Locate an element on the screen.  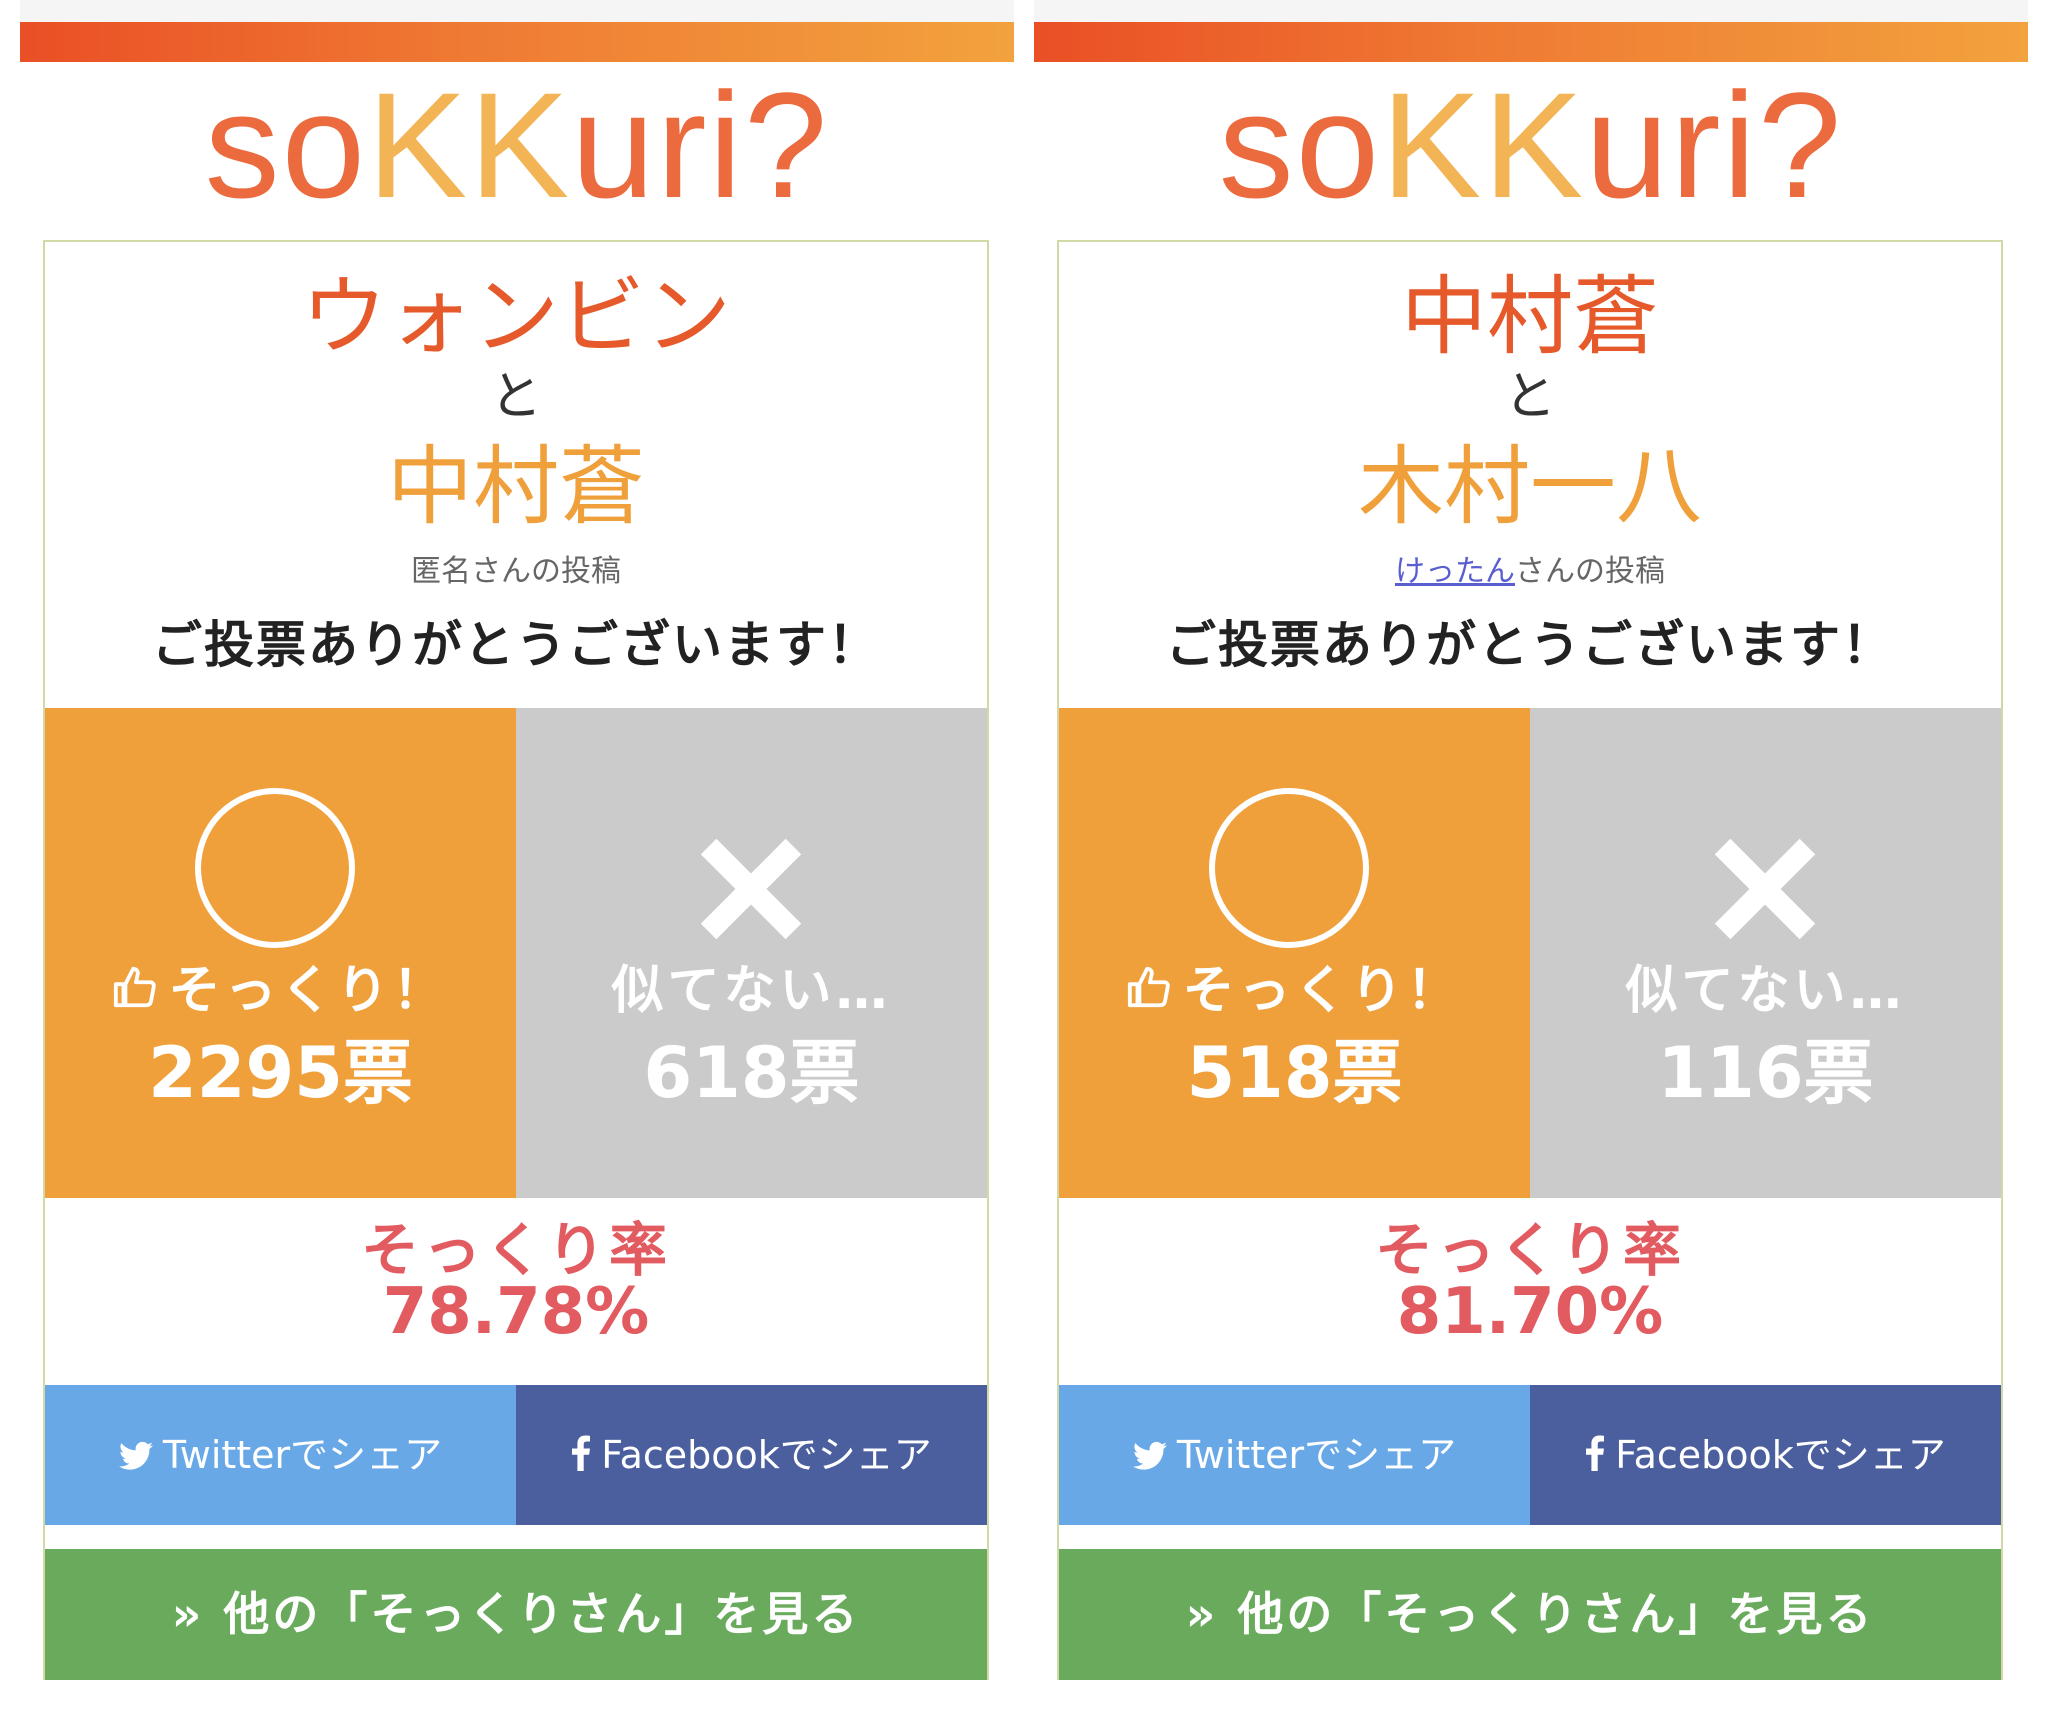
vote-yes-box: そっくり！ 2295票 is located at coordinates (280, 953).